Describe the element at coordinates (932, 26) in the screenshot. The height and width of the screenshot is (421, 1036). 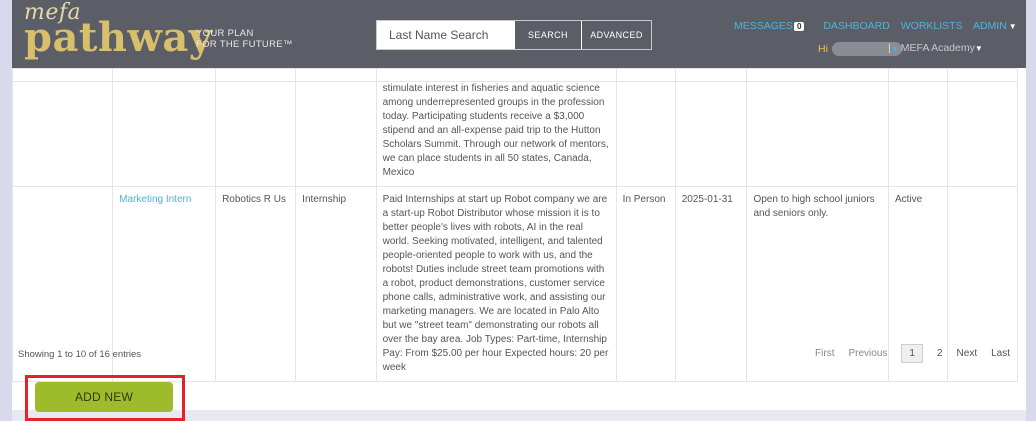
I see `nav-worklists: WORKLISTS` at that location.